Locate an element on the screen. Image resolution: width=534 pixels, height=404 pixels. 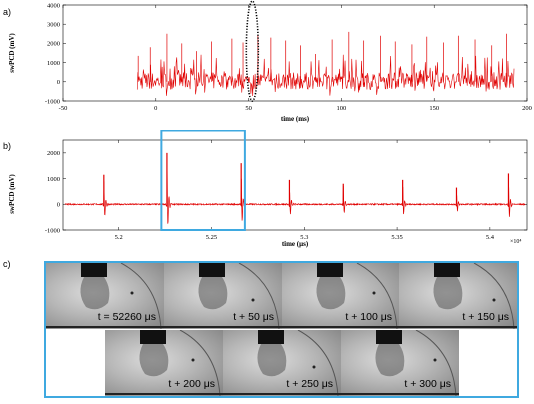
frame-time-label: t + 200 μs is located at coordinates (191, 384).